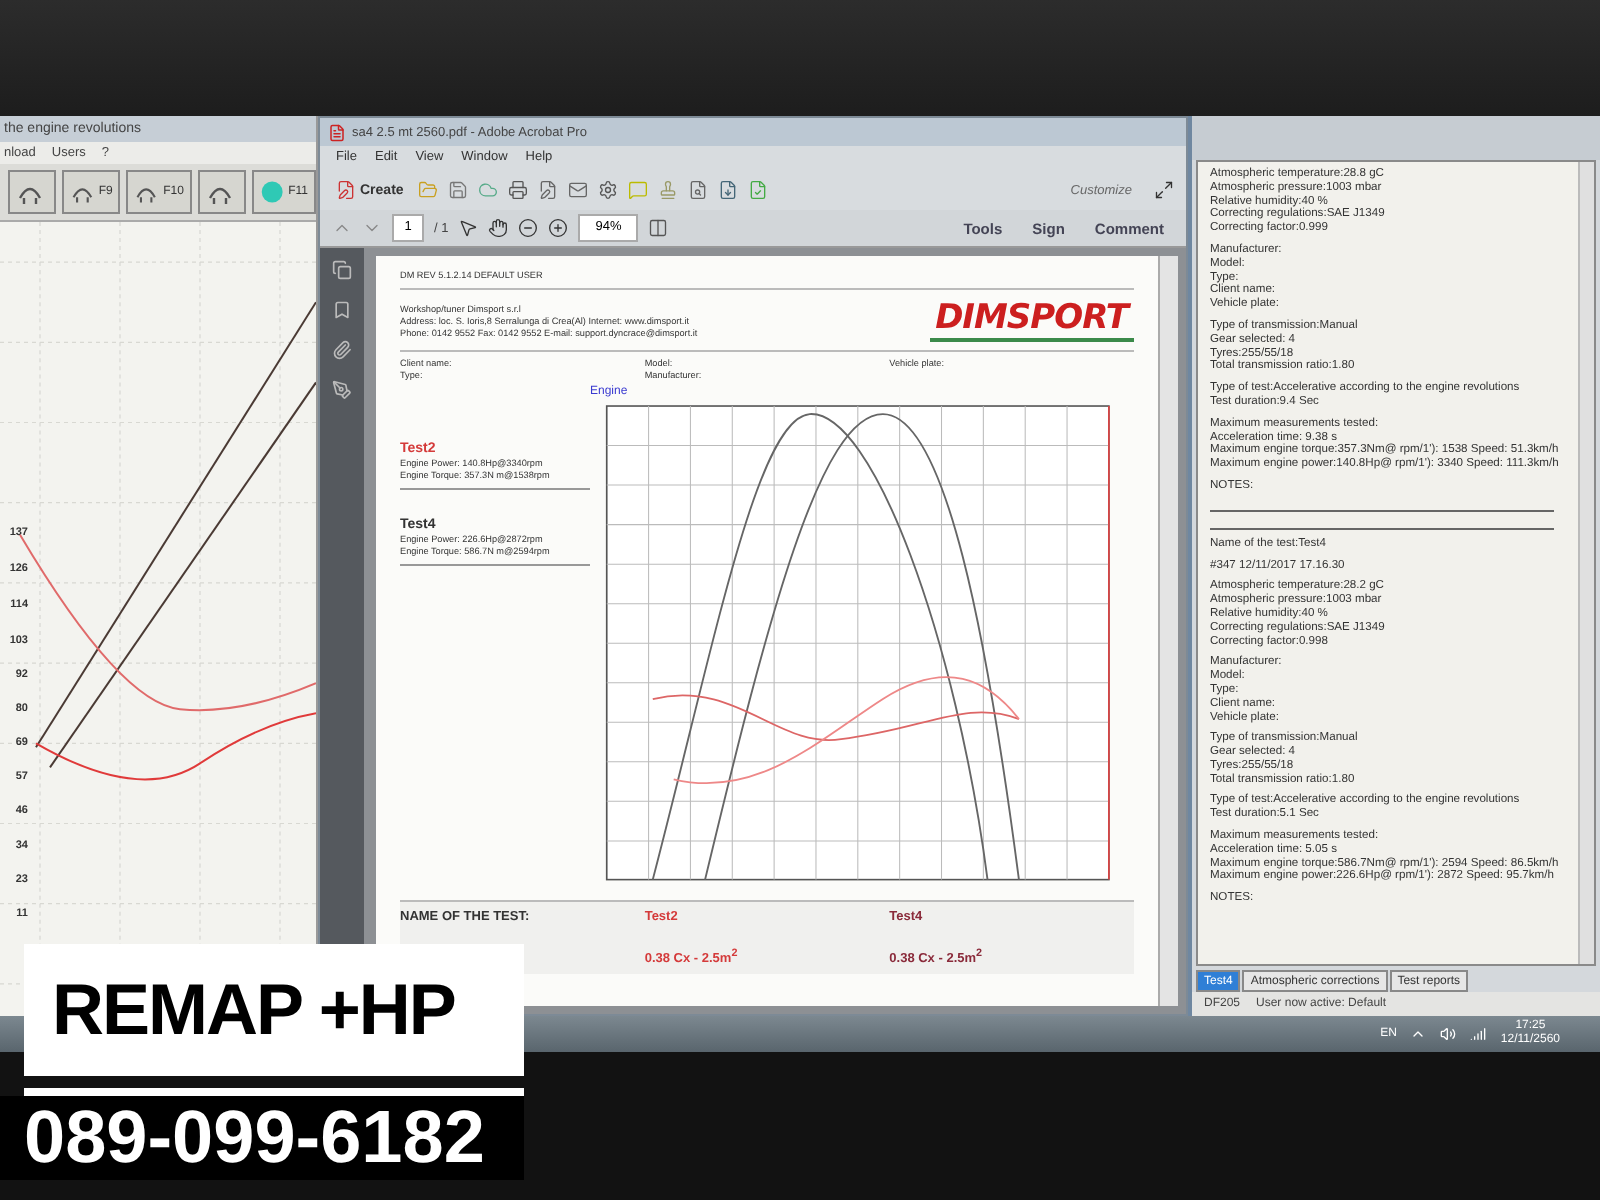 The width and height of the screenshot is (1600, 1200). Describe the element at coordinates (558, 228) in the screenshot. I see `zoom-in-icon` at that location.